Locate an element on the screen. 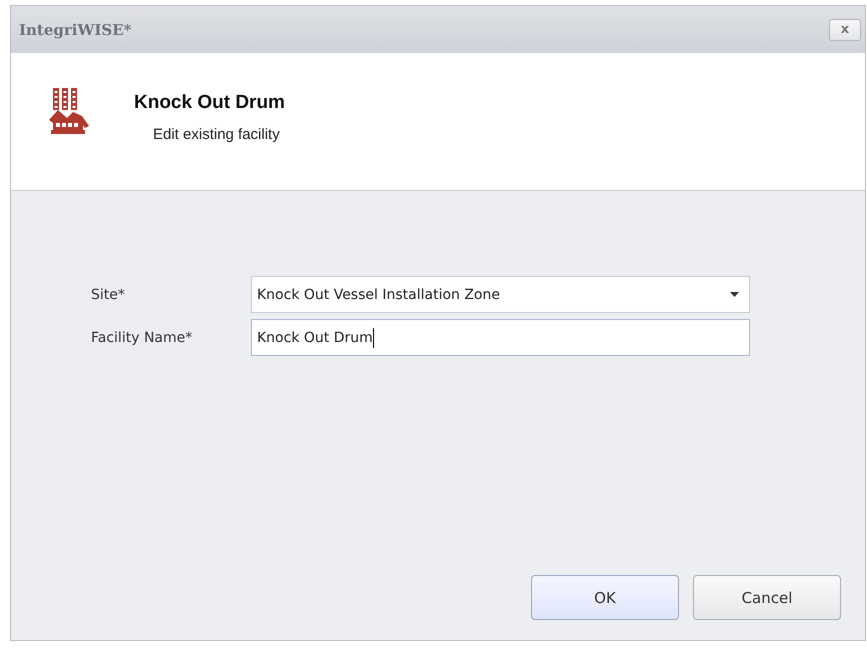 Image resolution: width=867 pixels, height=649 pixels. dropdown-arrow-icon is located at coordinates (734, 294).